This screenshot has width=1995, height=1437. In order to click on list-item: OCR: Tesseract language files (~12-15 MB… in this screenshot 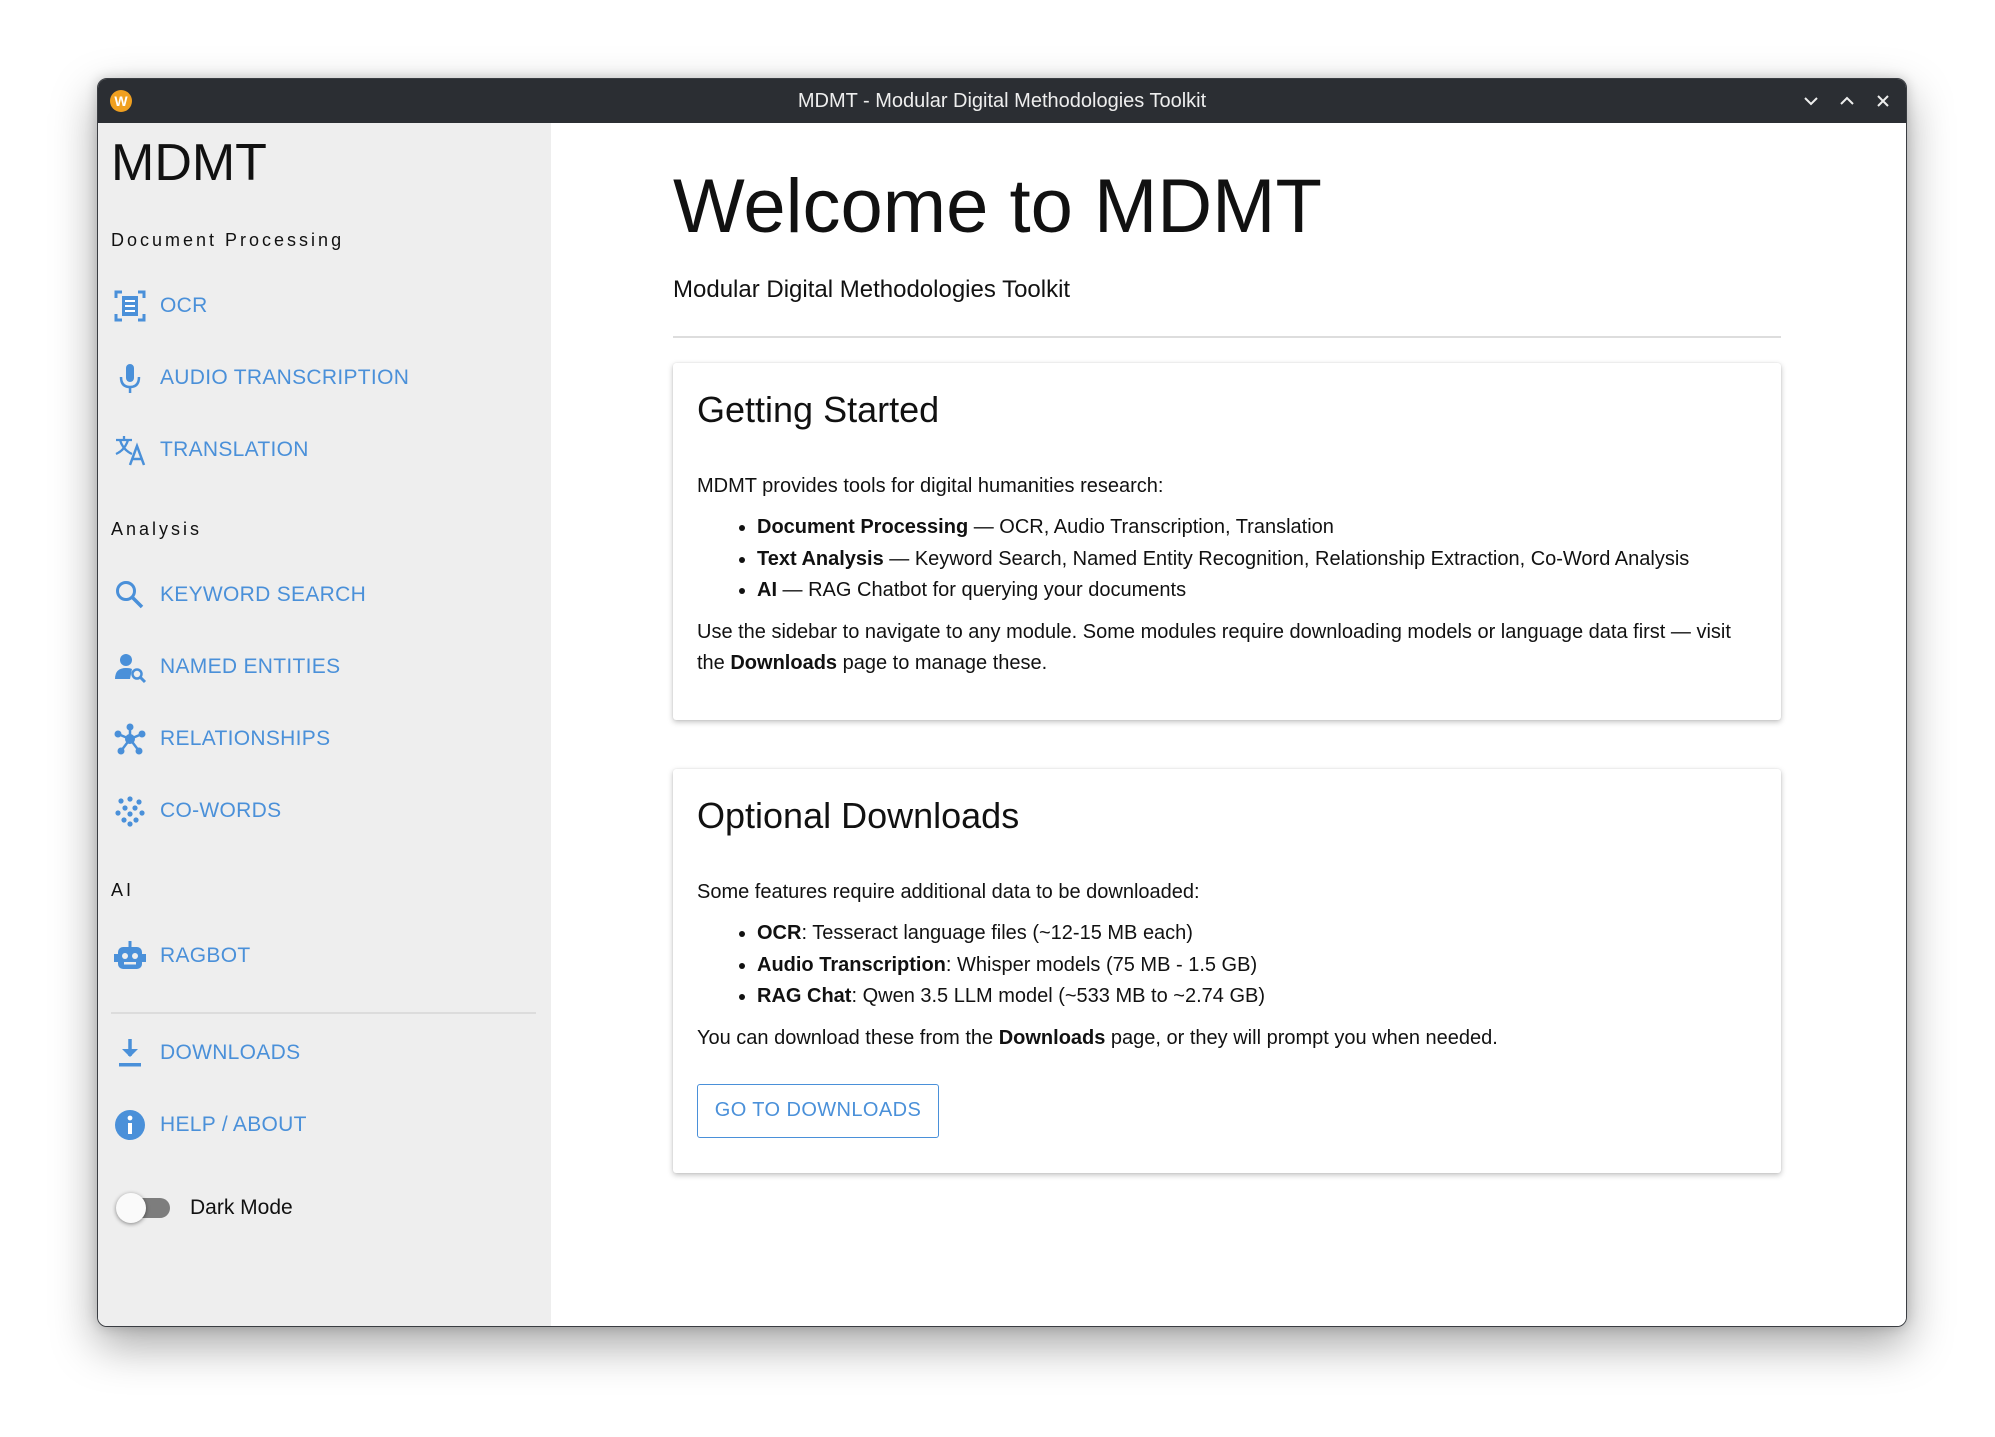, I will do `click(1257, 934)`.